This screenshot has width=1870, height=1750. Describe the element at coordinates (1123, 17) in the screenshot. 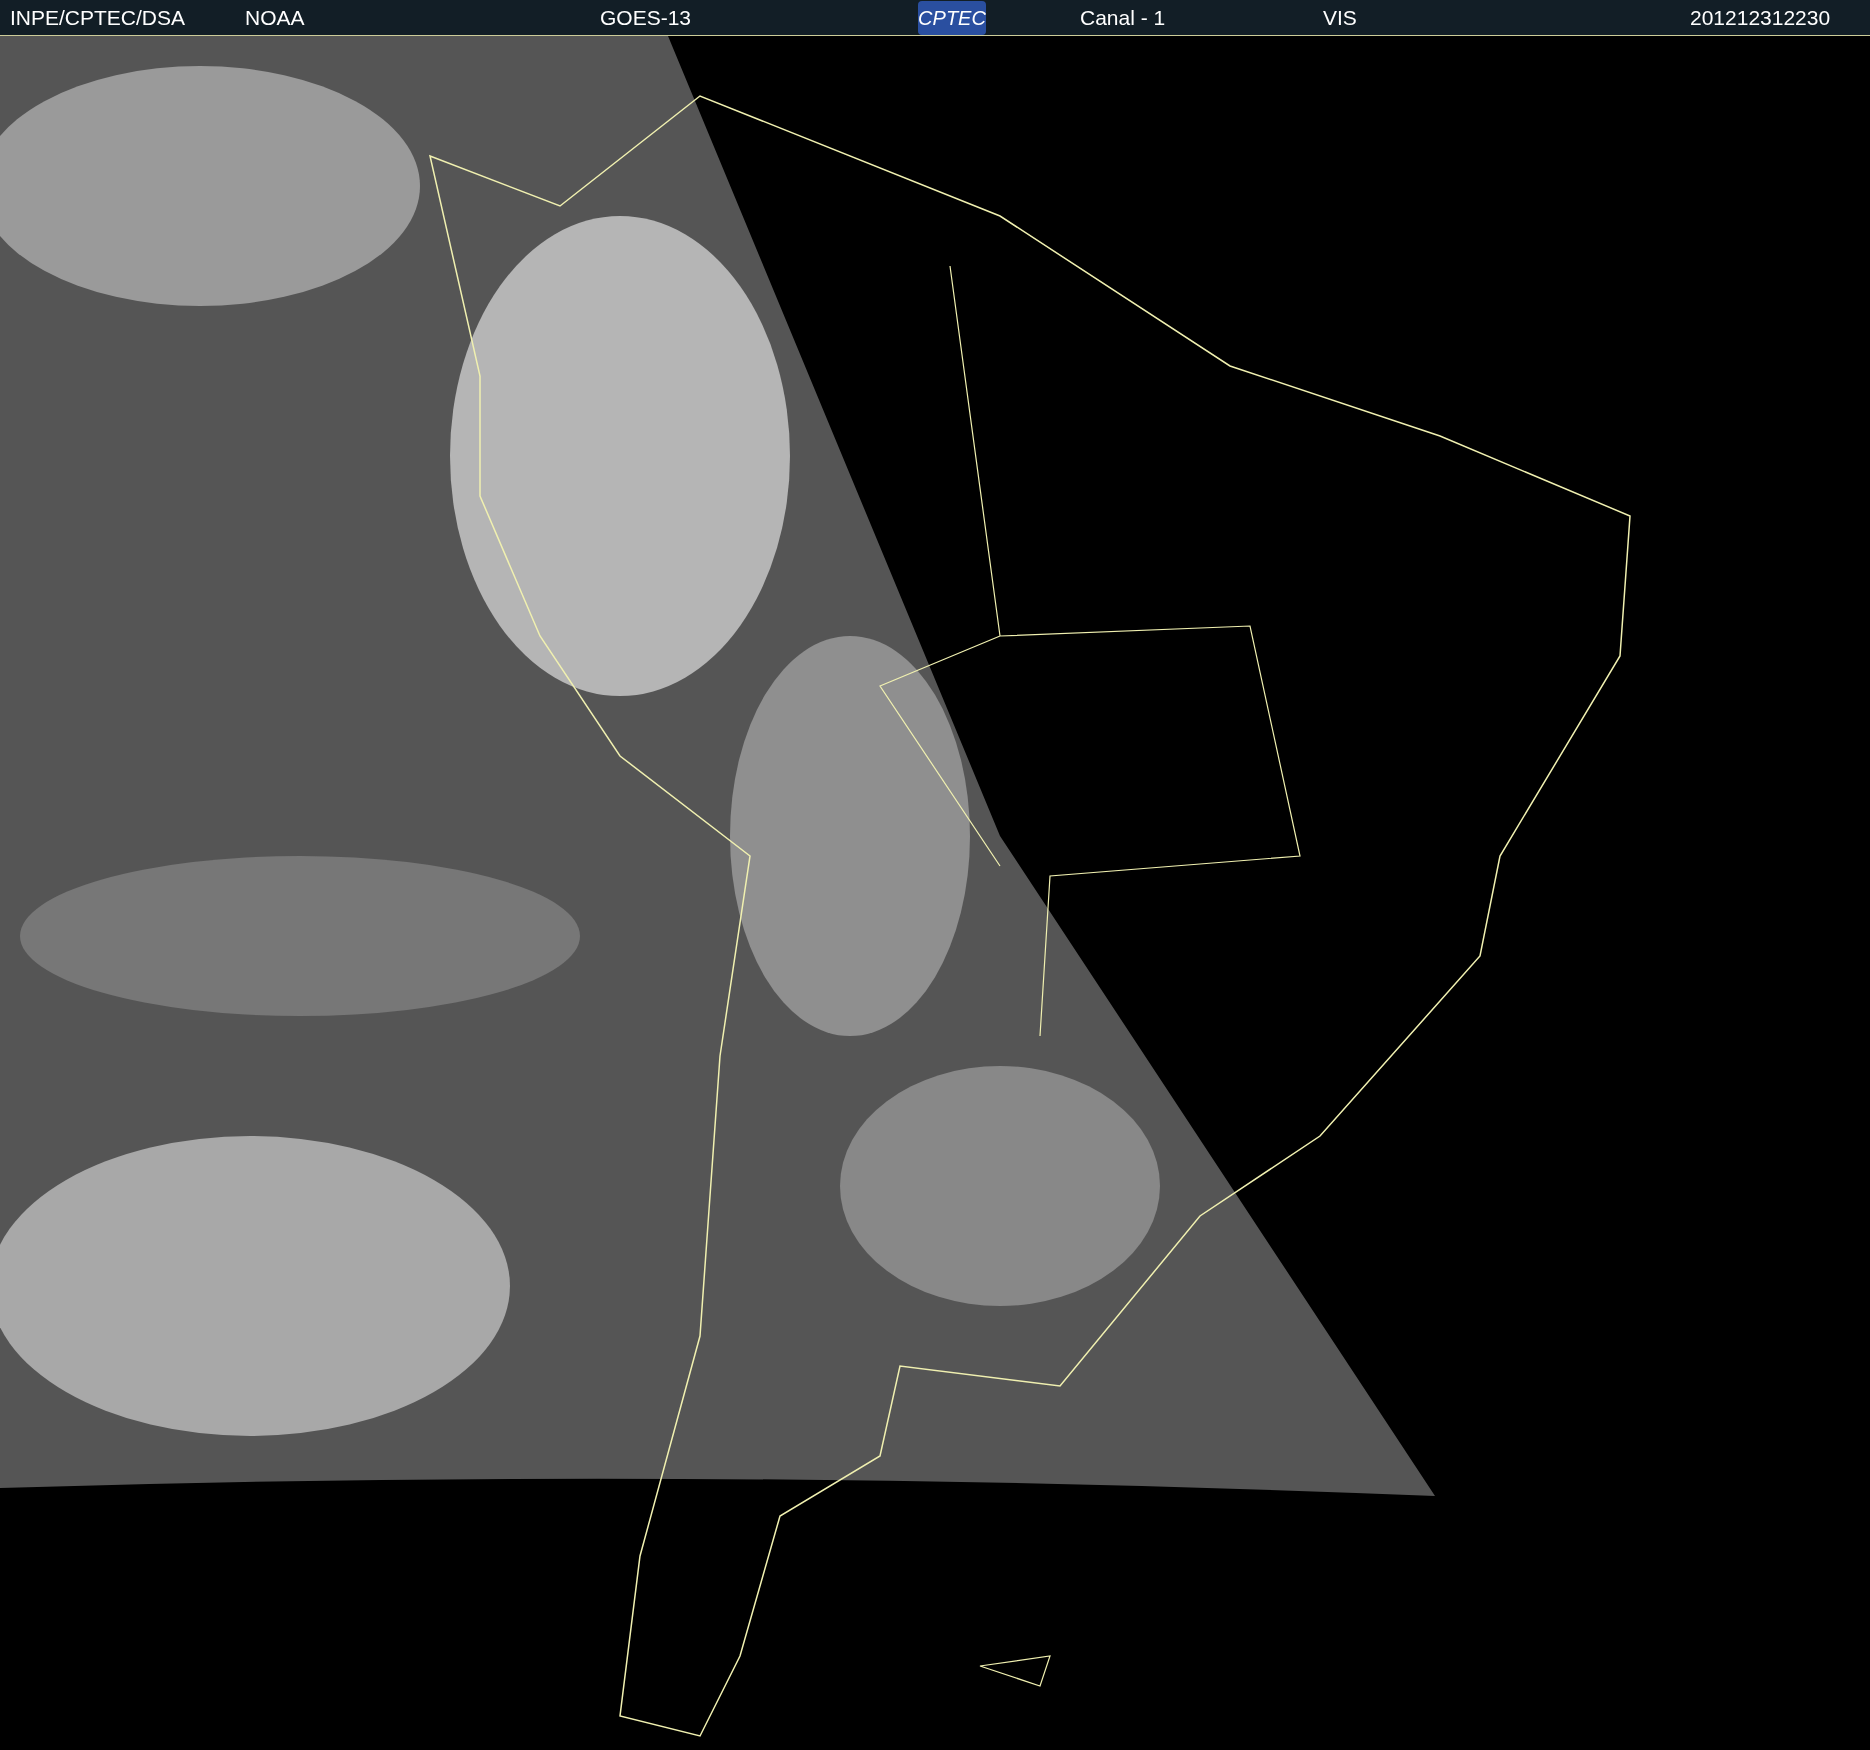

I see `channel-label: Canal - 1` at that location.